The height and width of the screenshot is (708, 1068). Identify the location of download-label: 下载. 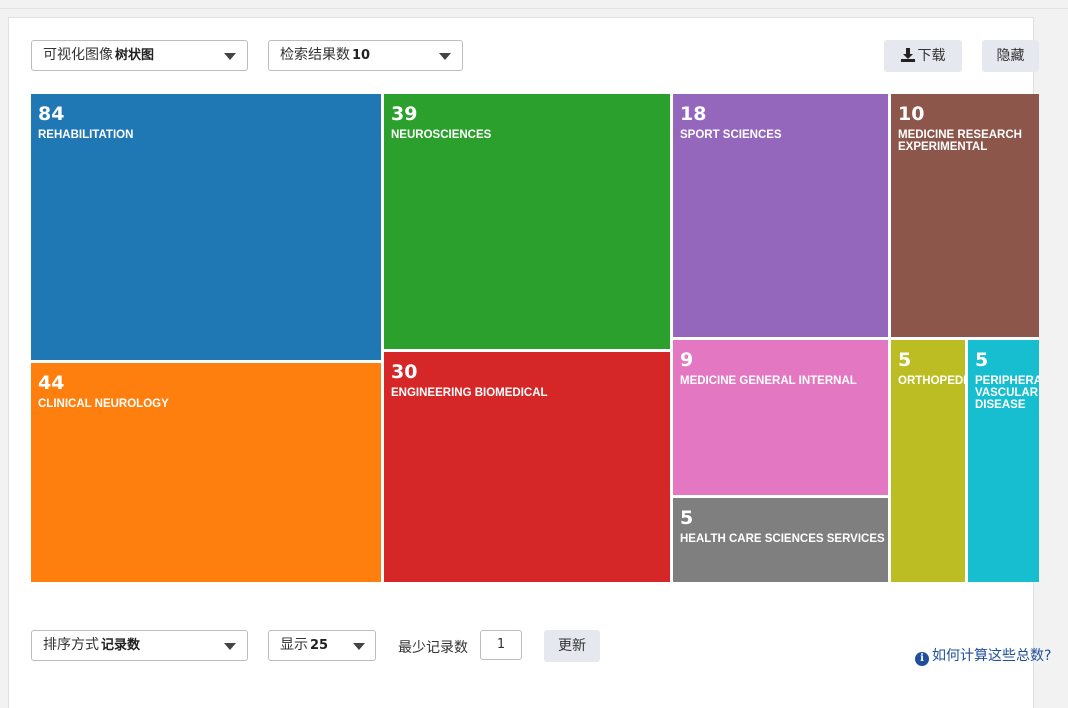
(931, 56).